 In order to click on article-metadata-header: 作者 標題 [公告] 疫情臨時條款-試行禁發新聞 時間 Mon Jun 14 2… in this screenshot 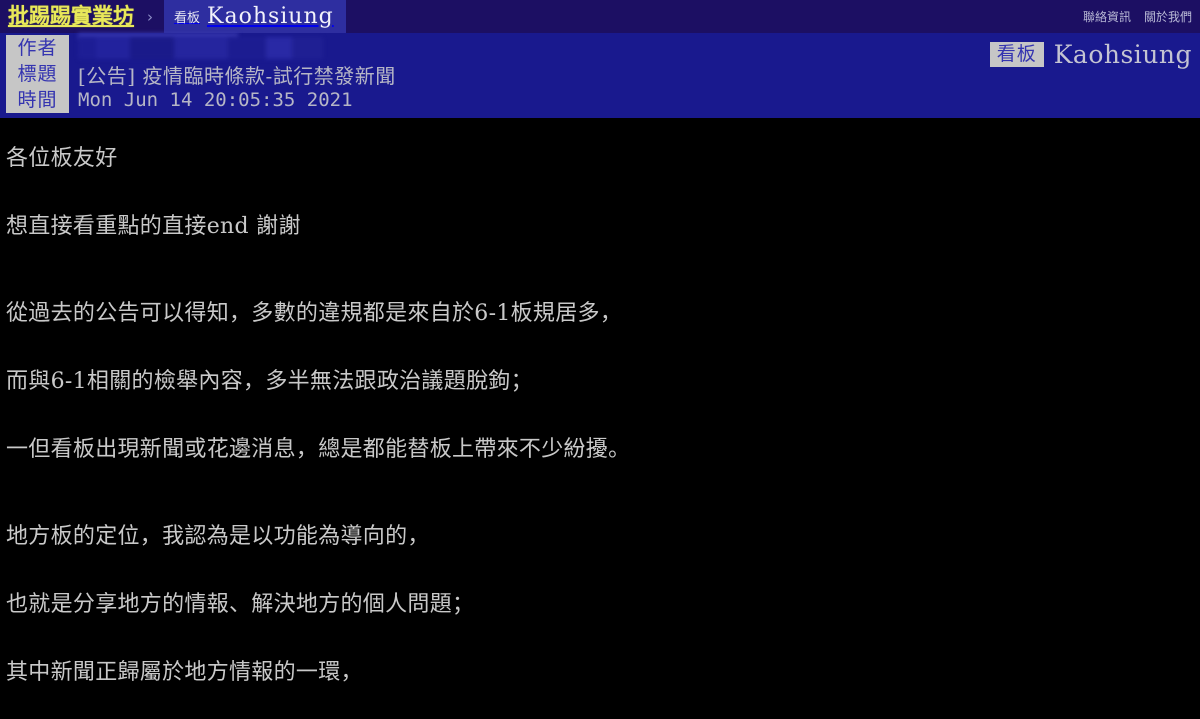, I will do `click(600, 75)`.